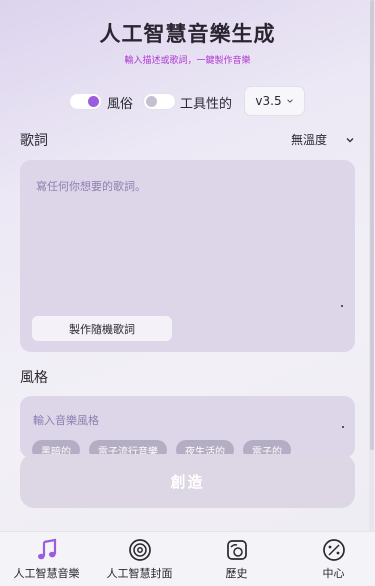 This screenshot has height=586, width=375. I want to click on style-placeholder: 輸入音樂風格, so click(66, 420).